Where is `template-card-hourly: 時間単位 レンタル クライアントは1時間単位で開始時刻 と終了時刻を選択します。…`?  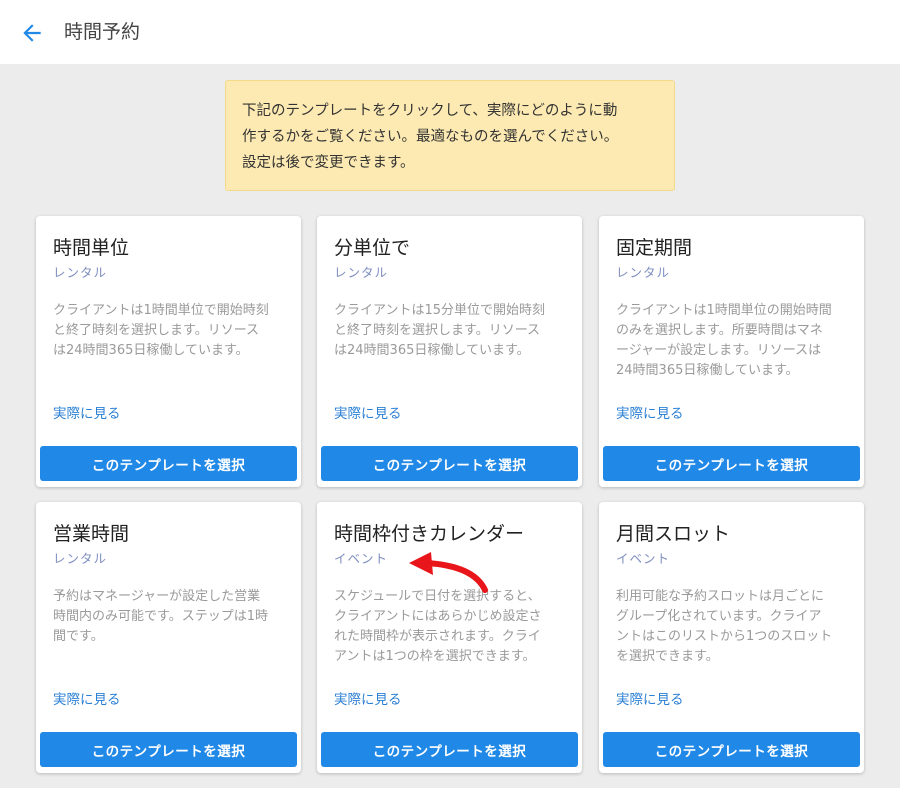
template-card-hourly: 時間単位 レンタル クライアントは1時間単位で開始時刻 と終了時刻を選択します。… is located at coordinates (168, 351).